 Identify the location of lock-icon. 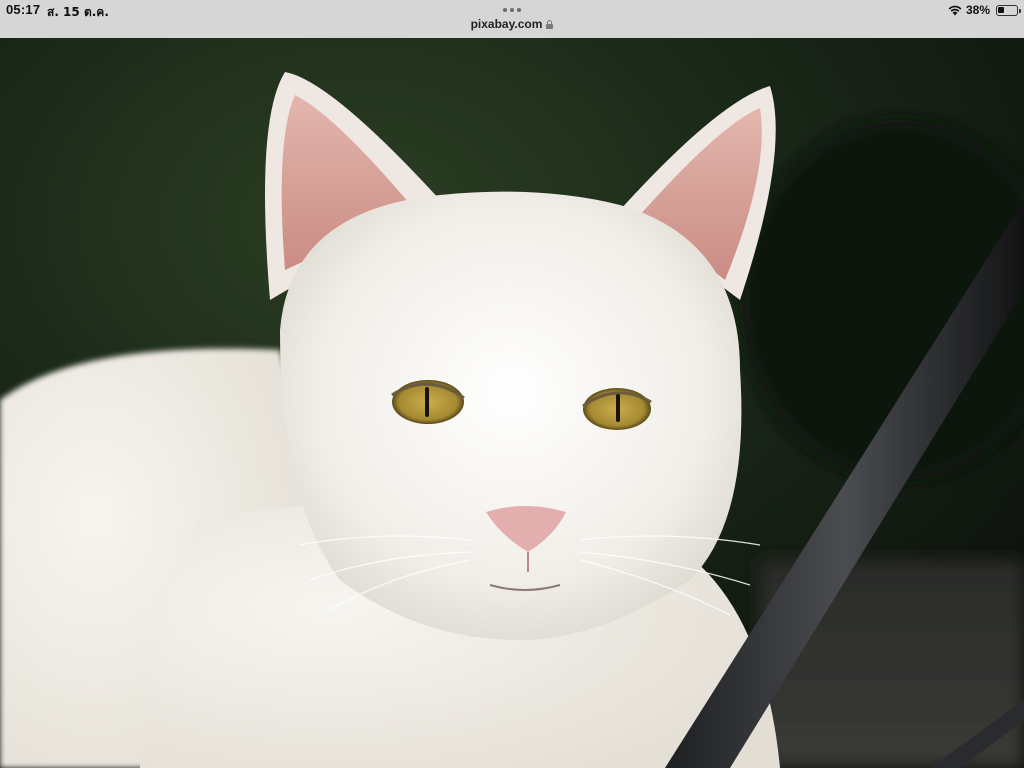
(550, 24).